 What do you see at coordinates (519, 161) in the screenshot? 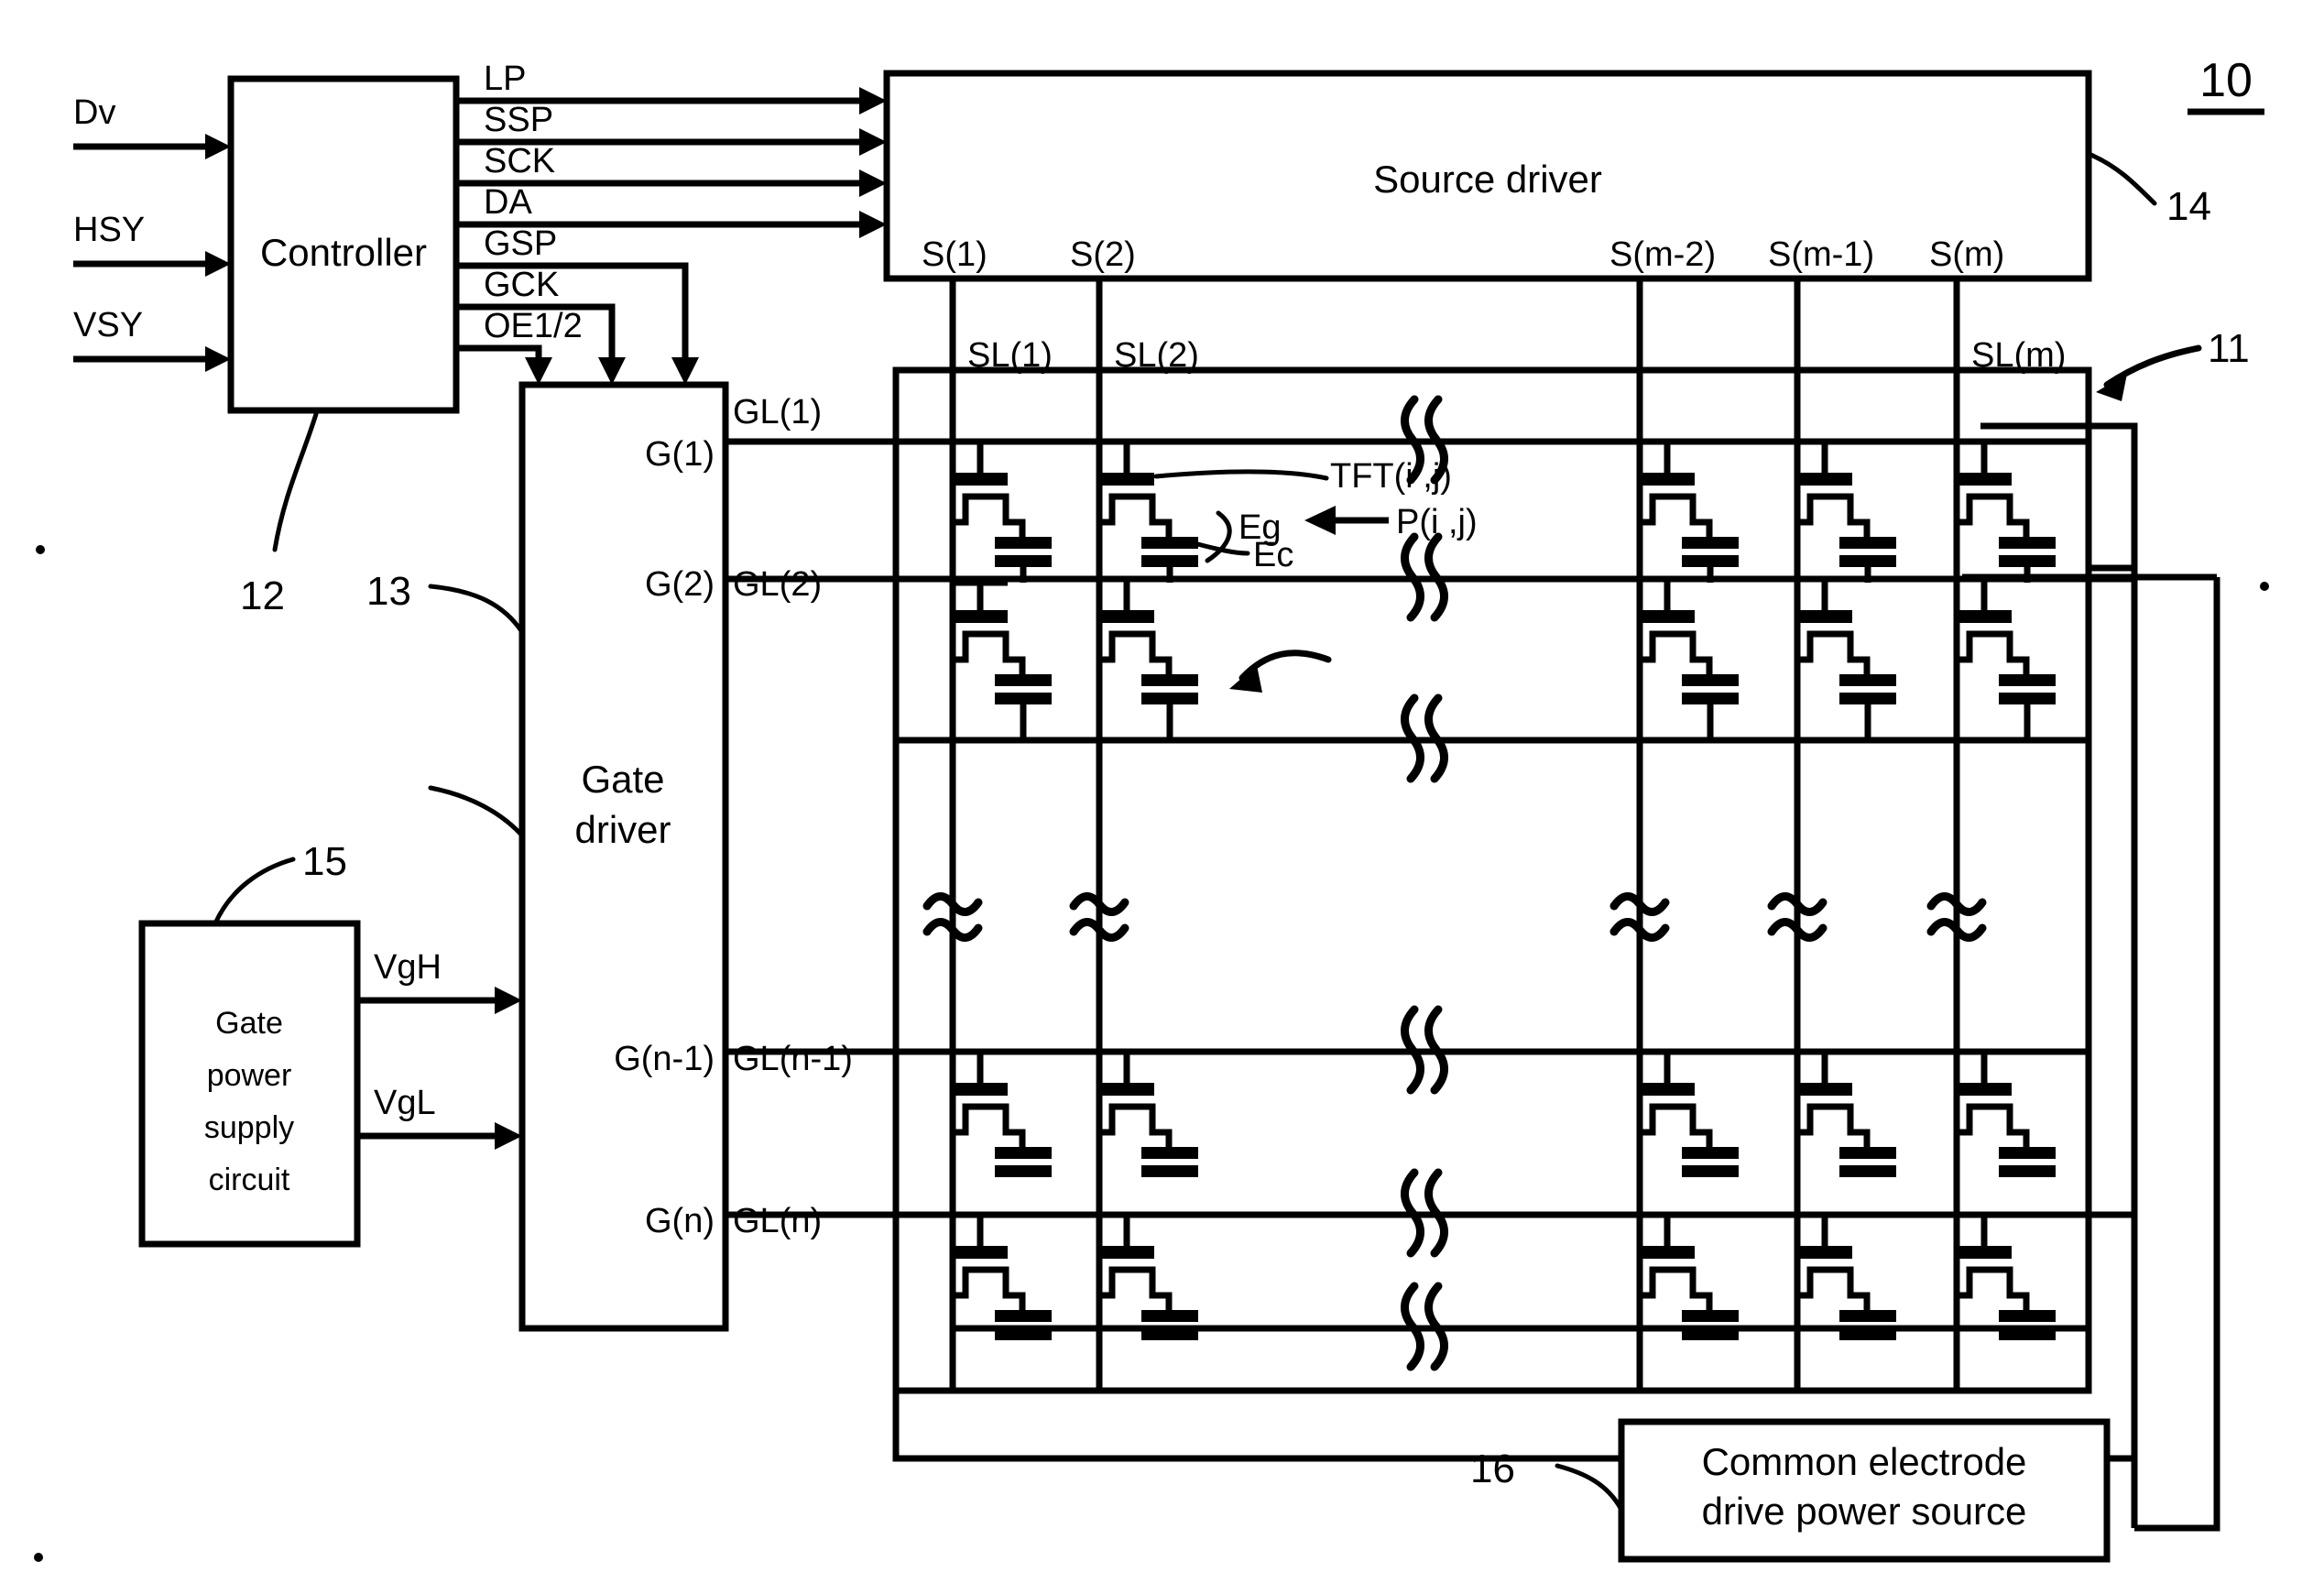
I see `signal-label-sck: SCK` at bounding box center [519, 161].